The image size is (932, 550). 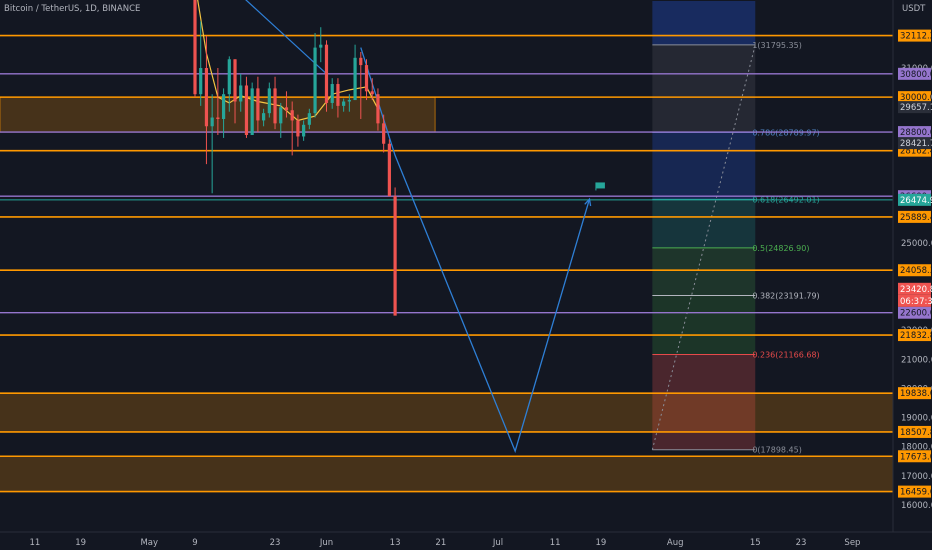 I want to click on price-tag: 23420.84, so click(x=916, y=290).